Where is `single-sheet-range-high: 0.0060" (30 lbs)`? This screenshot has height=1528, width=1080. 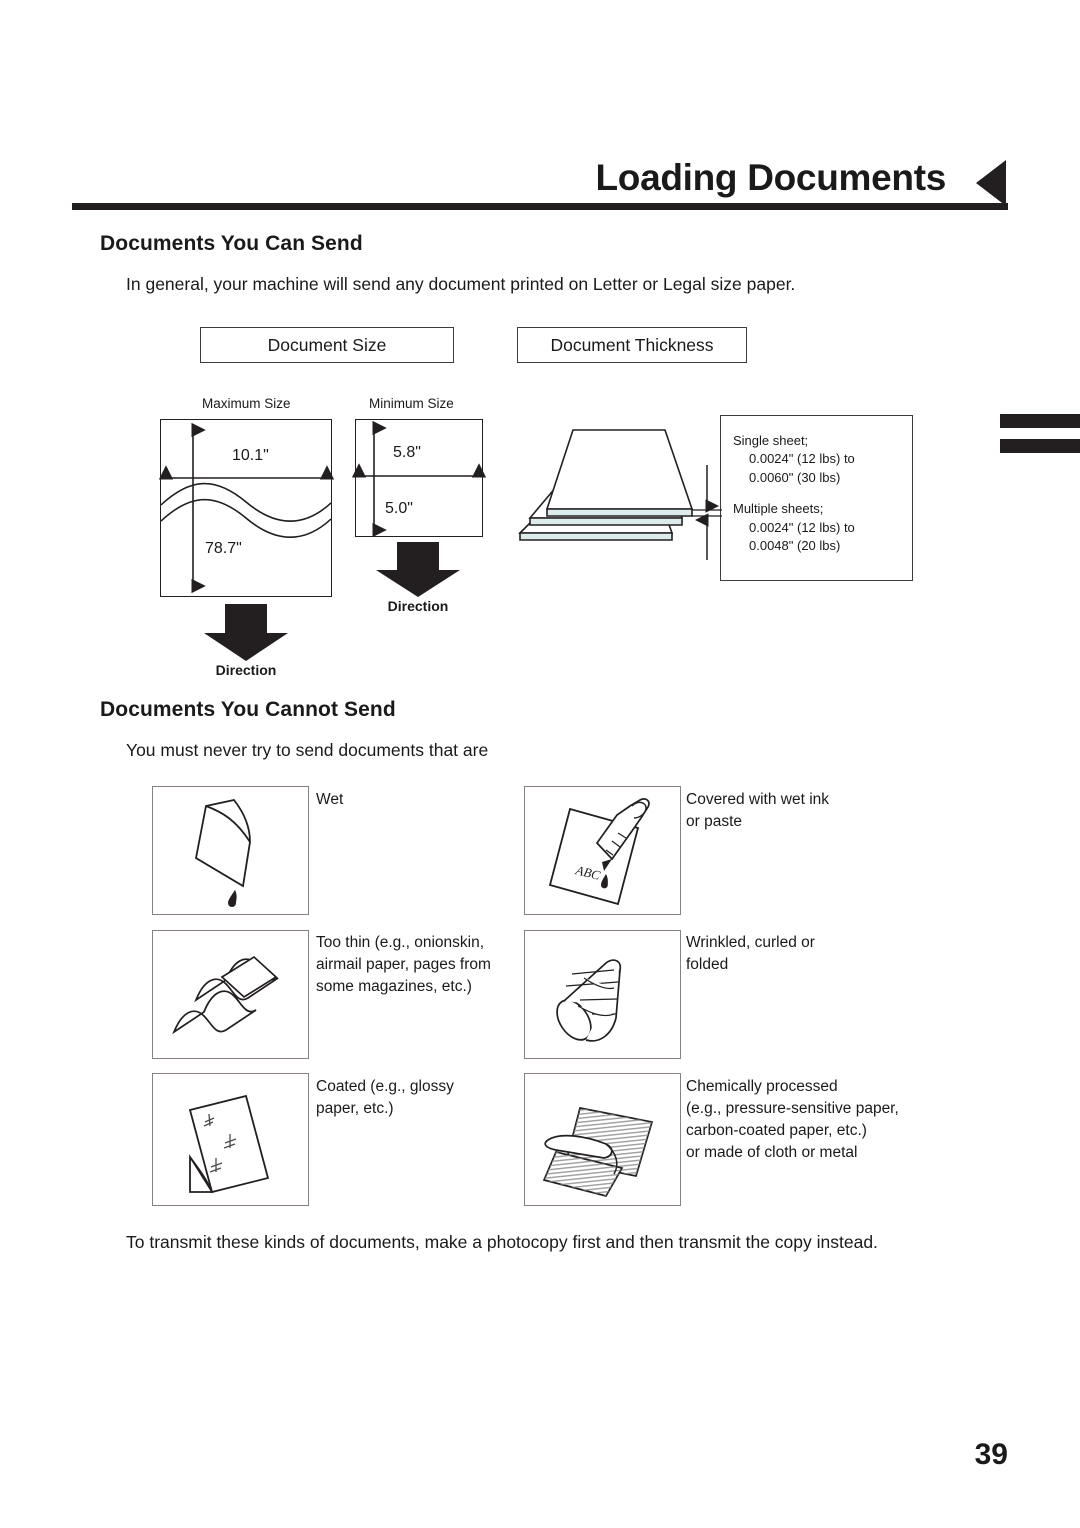
single-sheet-range-high: 0.0060" (30 lbs) is located at coordinates (795, 477).